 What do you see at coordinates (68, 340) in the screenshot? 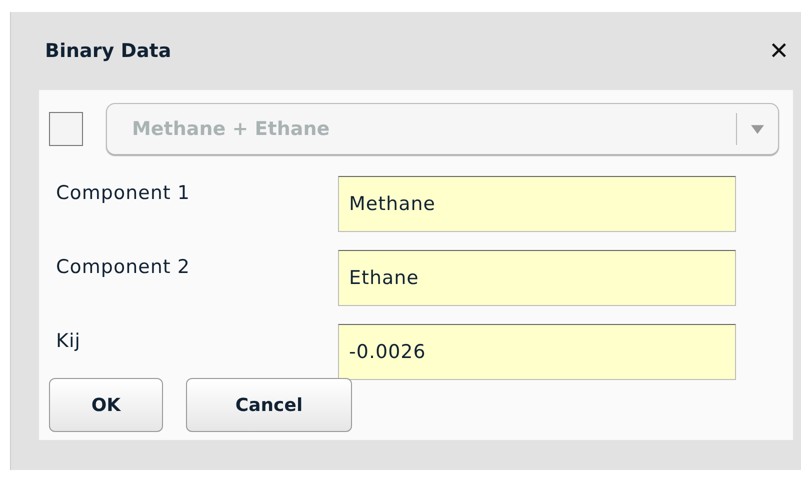
I see `field-label: Kij` at bounding box center [68, 340].